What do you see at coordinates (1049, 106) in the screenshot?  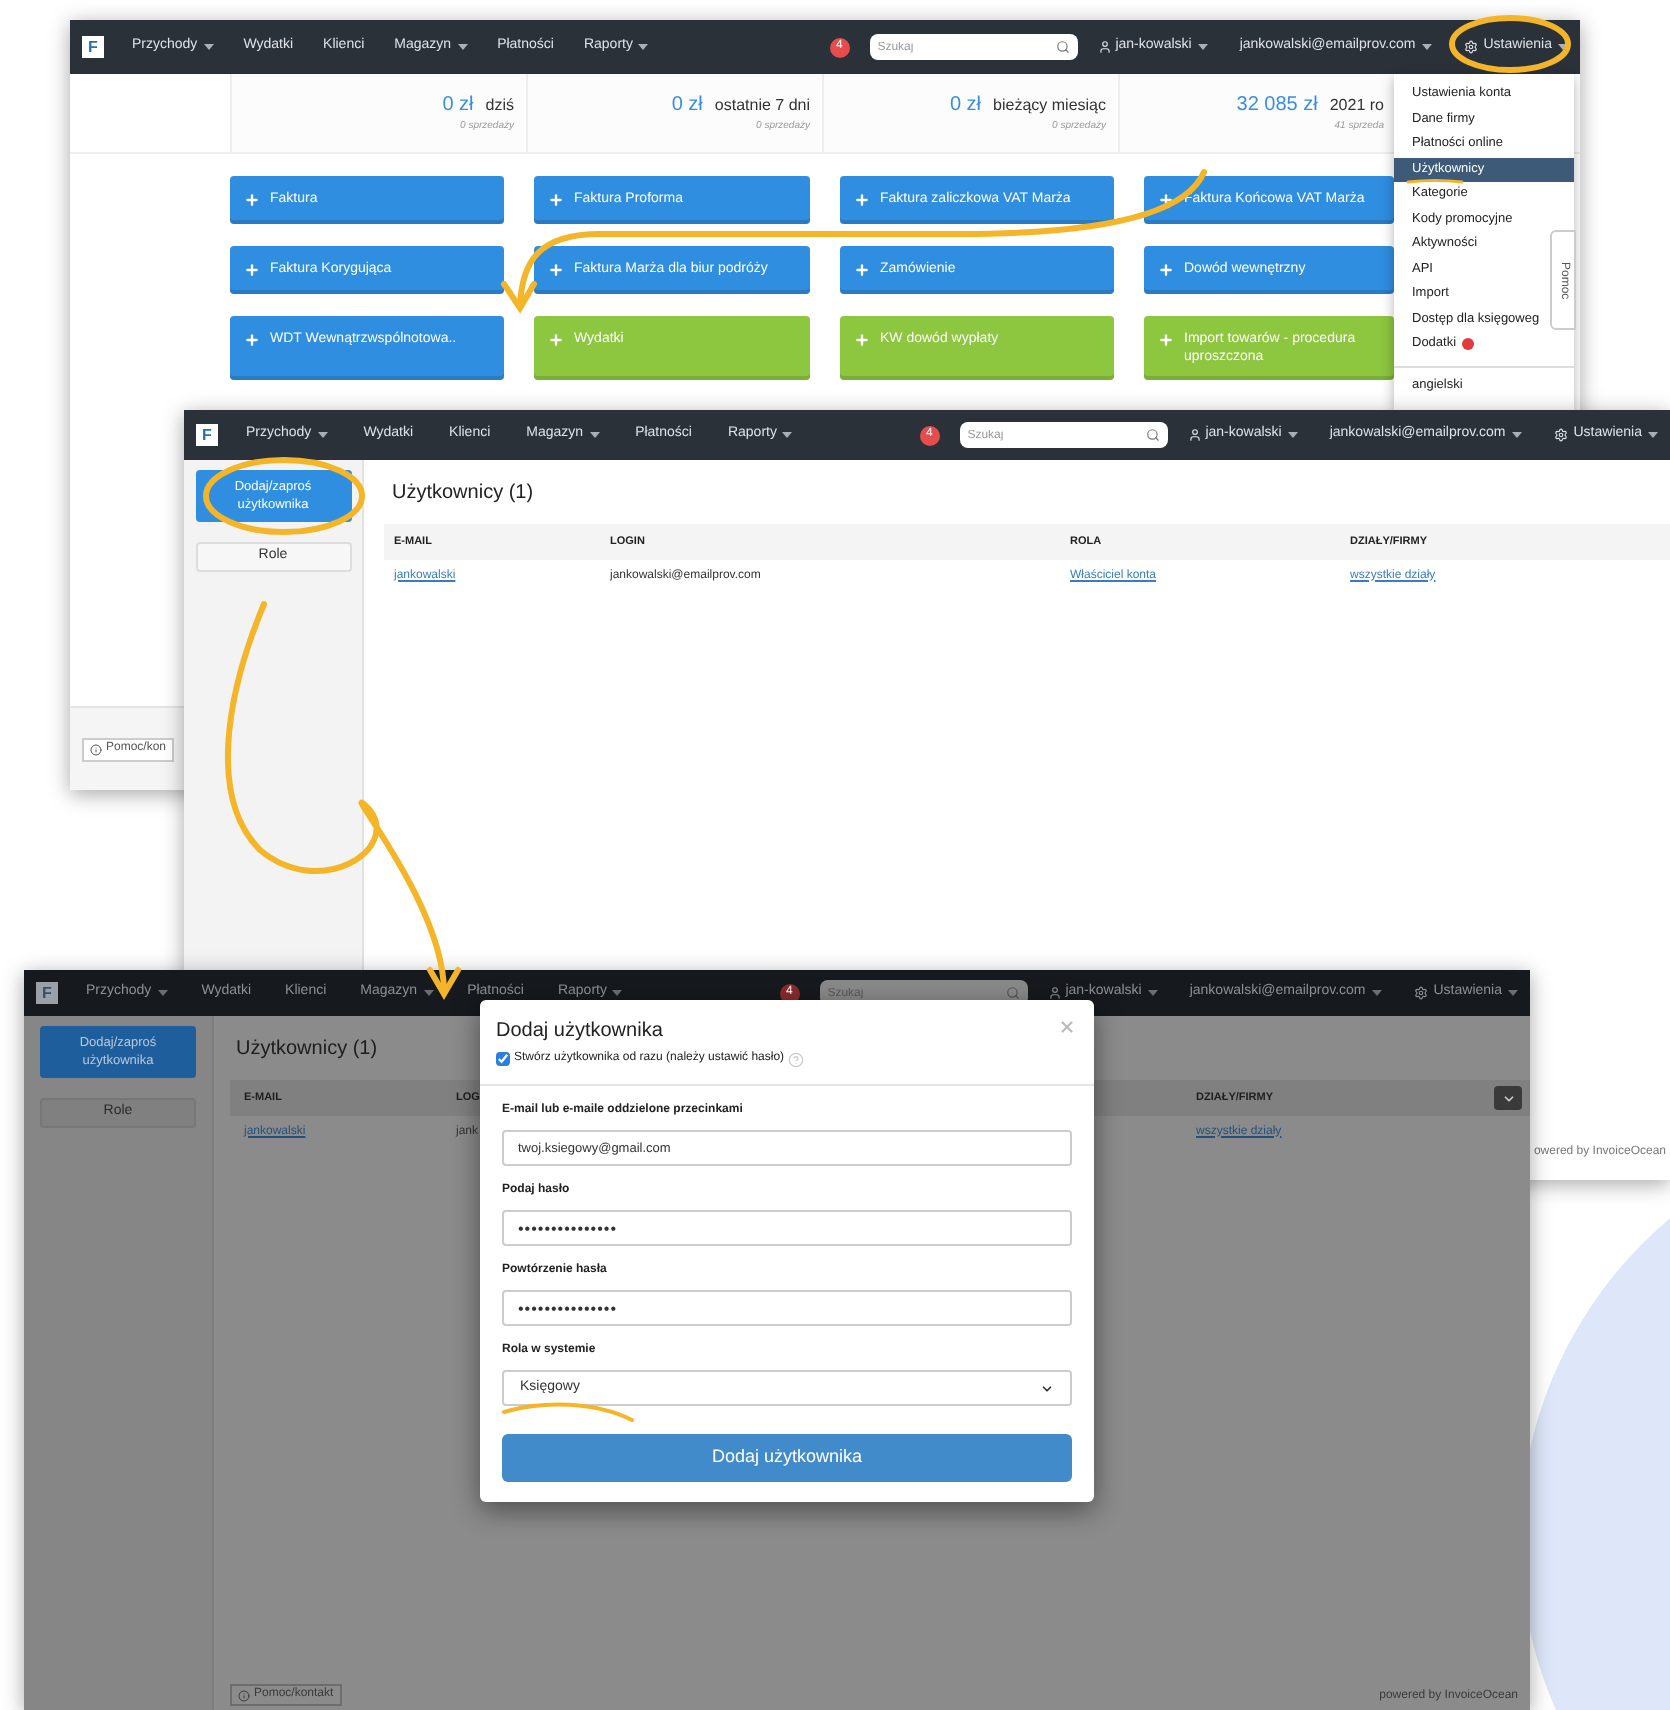 I see `stat-period: bieżący miesiąc` at bounding box center [1049, 106].